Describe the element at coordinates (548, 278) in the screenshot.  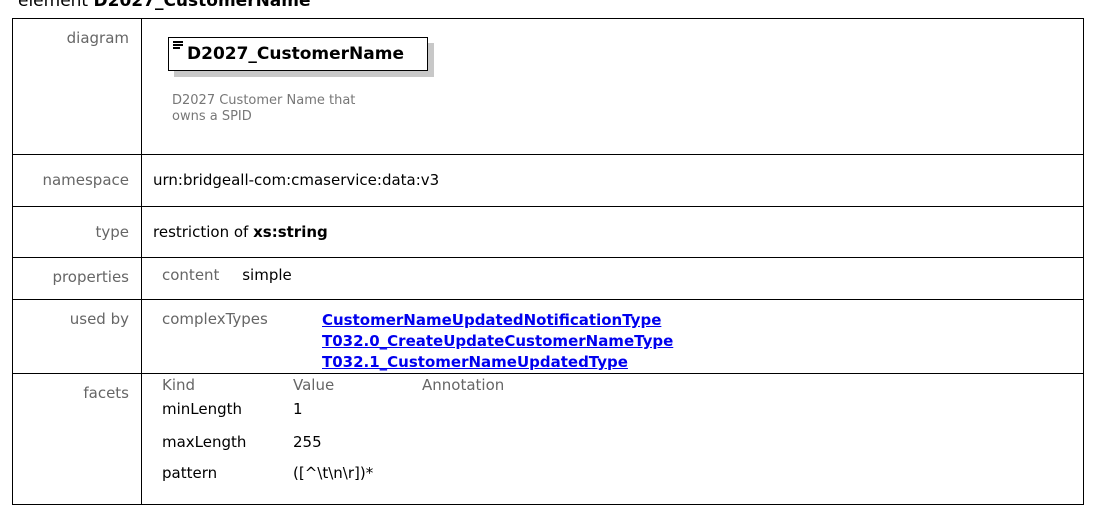
I see `properties-row: properties content simple` at that location.